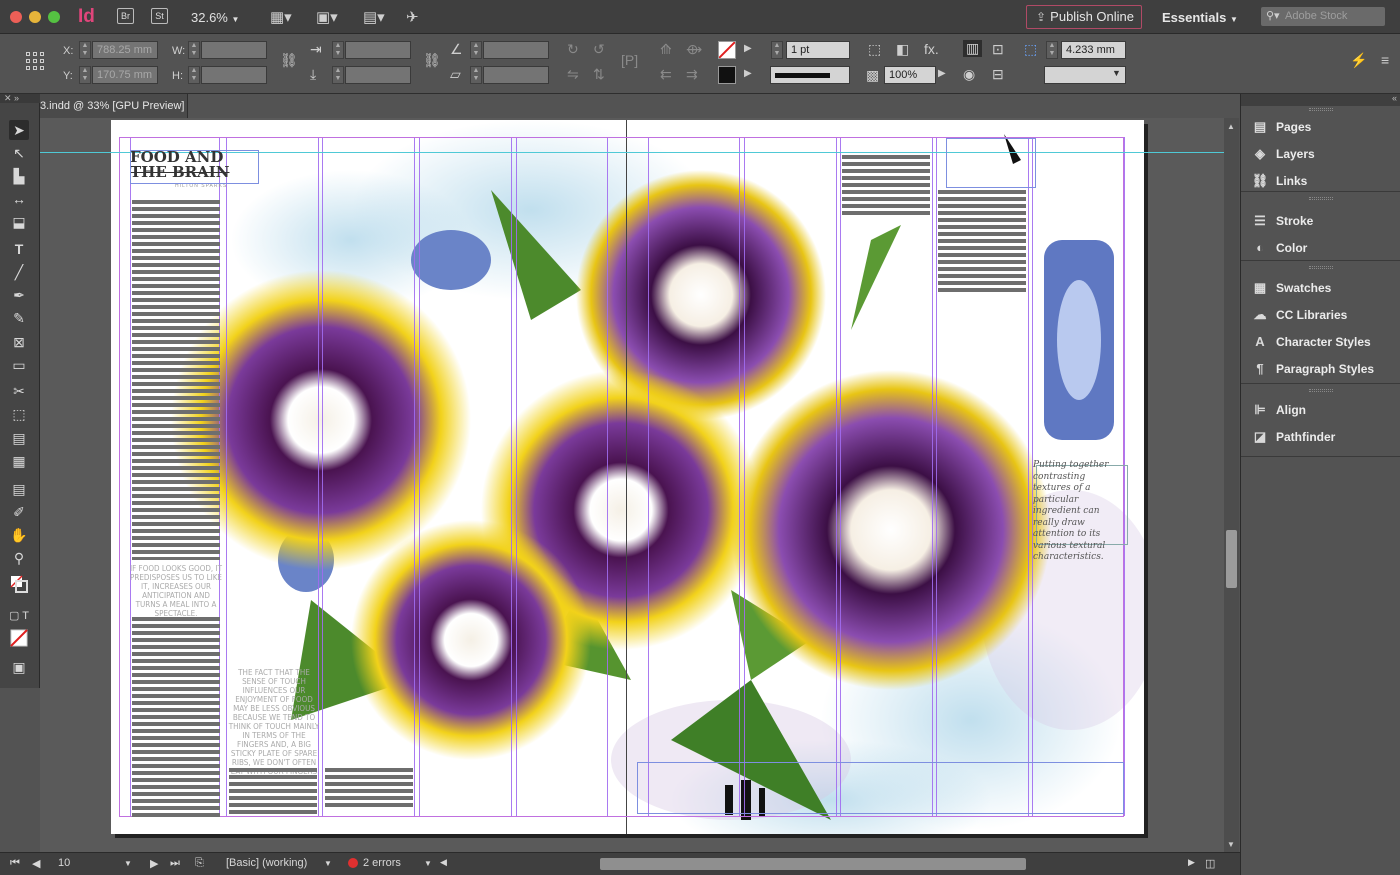  Describe the element at coordinates (432, 60) in the screenshot. I see `constrain-scale-icon: ⛓` at that location.